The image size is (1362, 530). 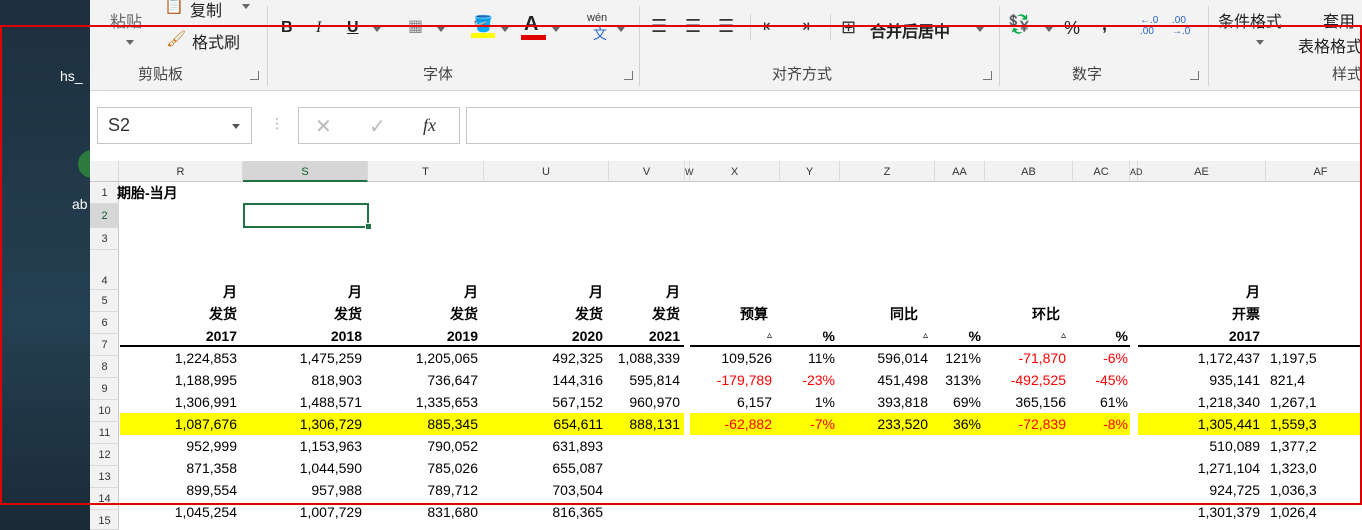 I want to click on cell-ae13: 1,271,104, so click(x=1190, y=468).